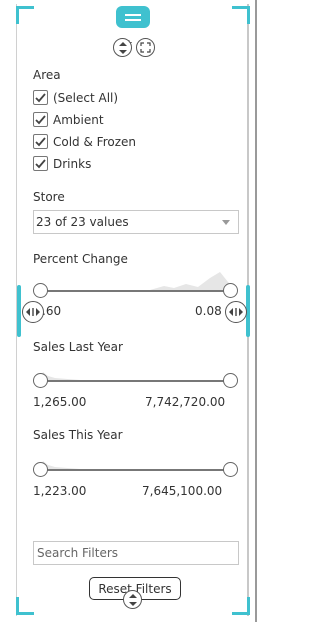 This screenshot has width=320, height=622. What do you see at coordinates (135, 291) in the screenshot?
I see `percent-change-track` at bounding box center [135, 291].